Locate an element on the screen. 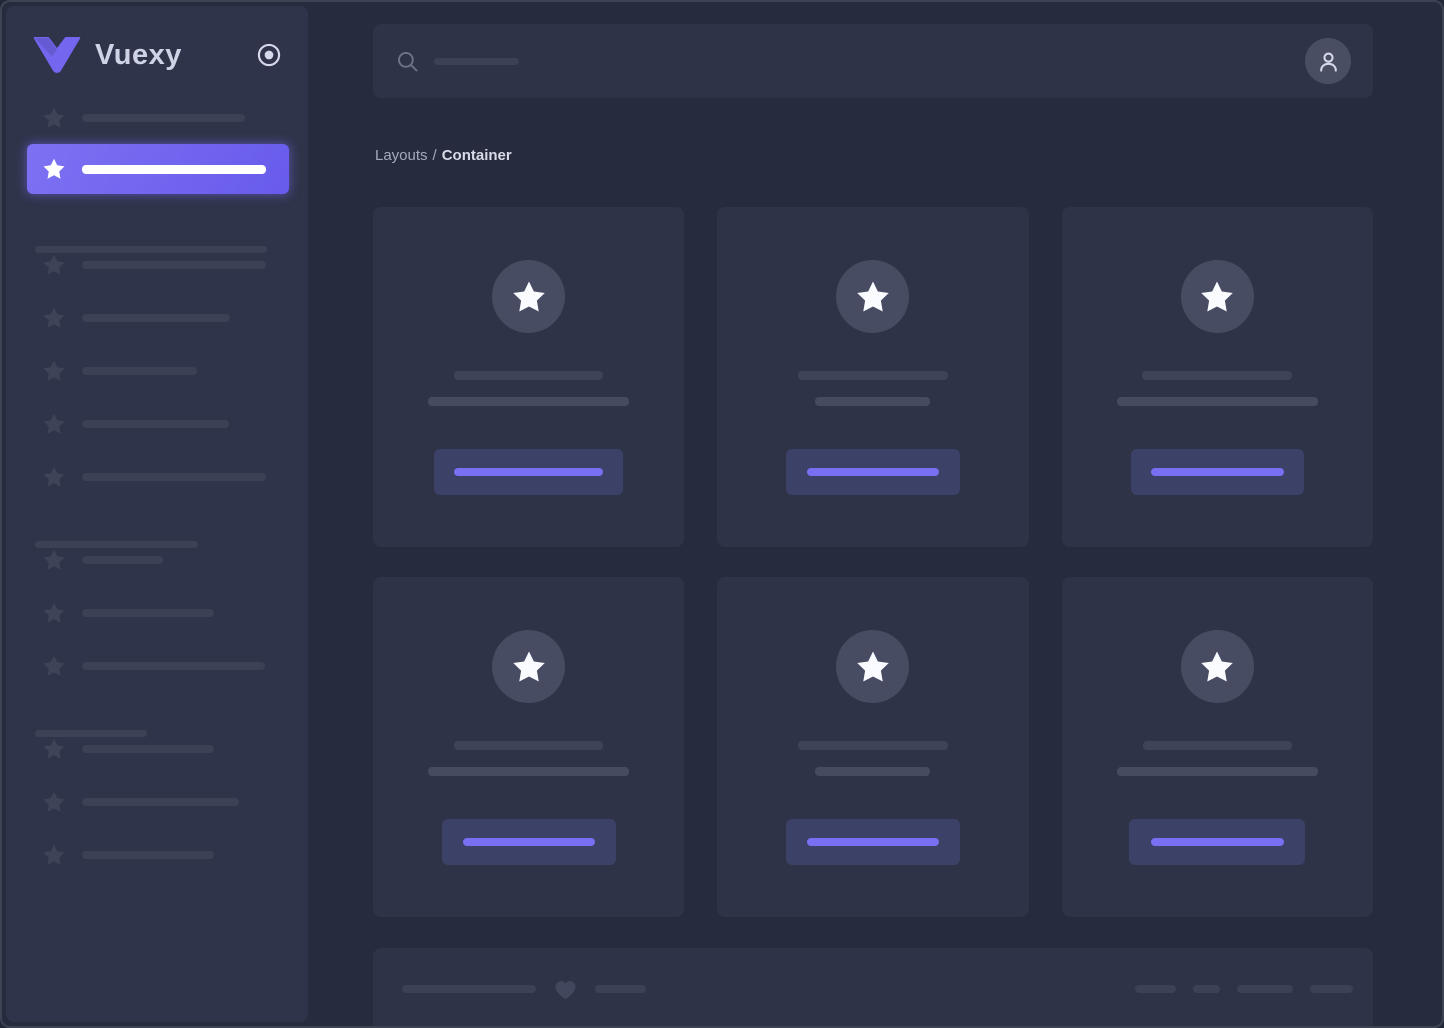 Image resolution: width=1444 pixels, height=1028 pixels. sidebar-item-active is located at coordinates (158, 169).